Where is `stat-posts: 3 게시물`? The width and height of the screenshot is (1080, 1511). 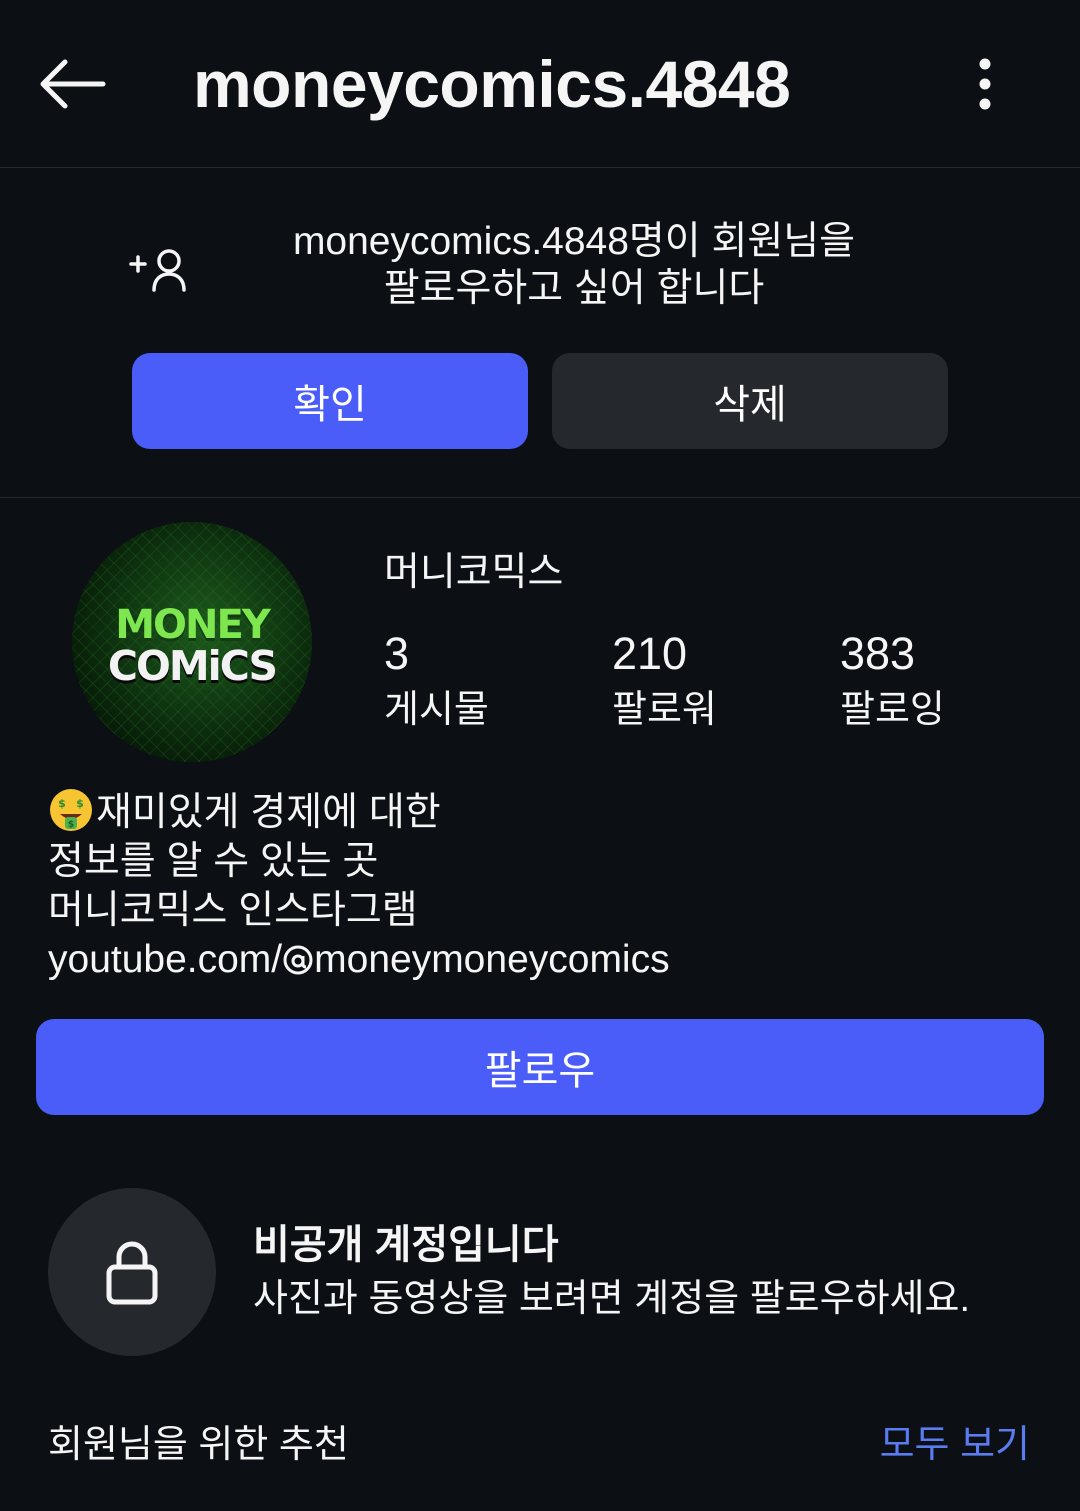
stat-posts: 3 게시물 is located at coordinates (436, 682).